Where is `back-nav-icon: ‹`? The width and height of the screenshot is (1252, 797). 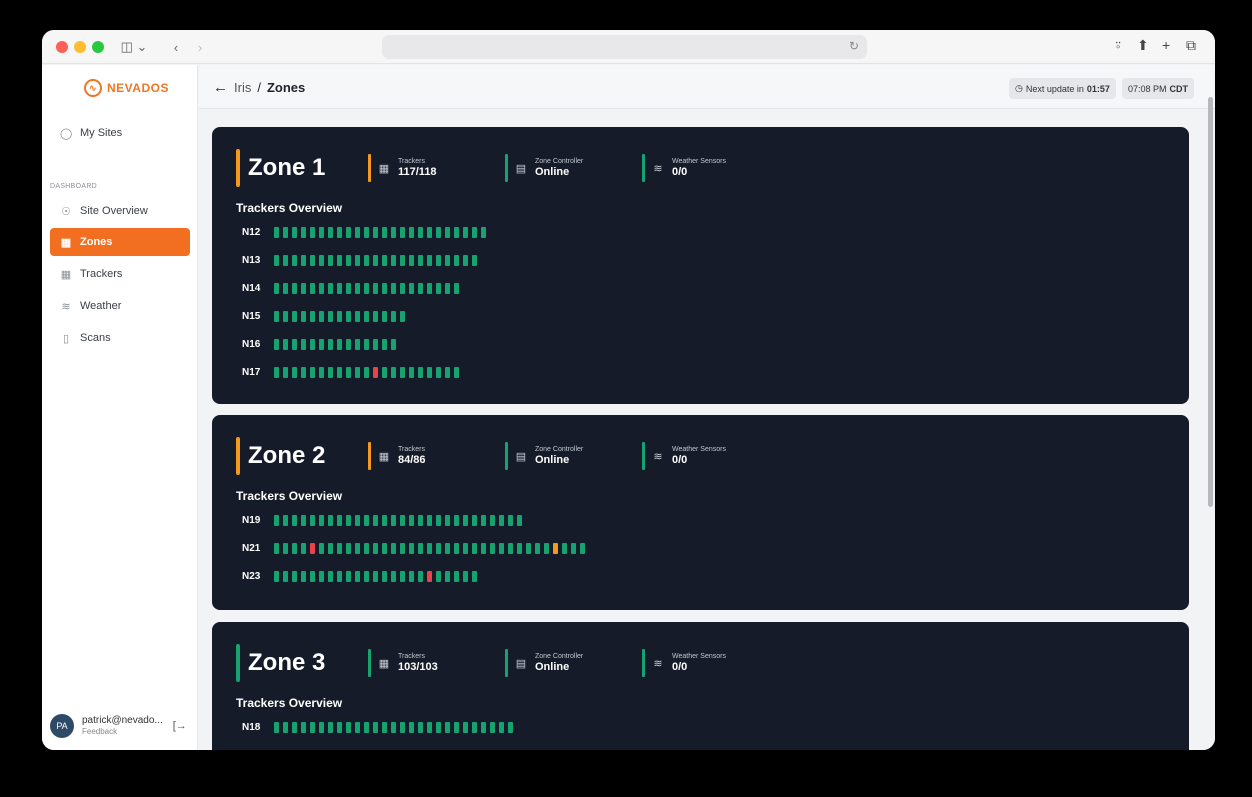
back-nav-icon: ‹ is located at coordinates (176, 47).